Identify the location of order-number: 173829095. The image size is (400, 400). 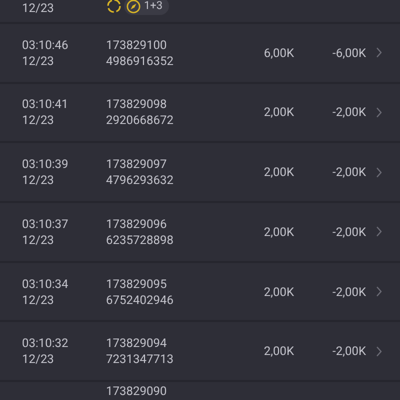
(137, 284).